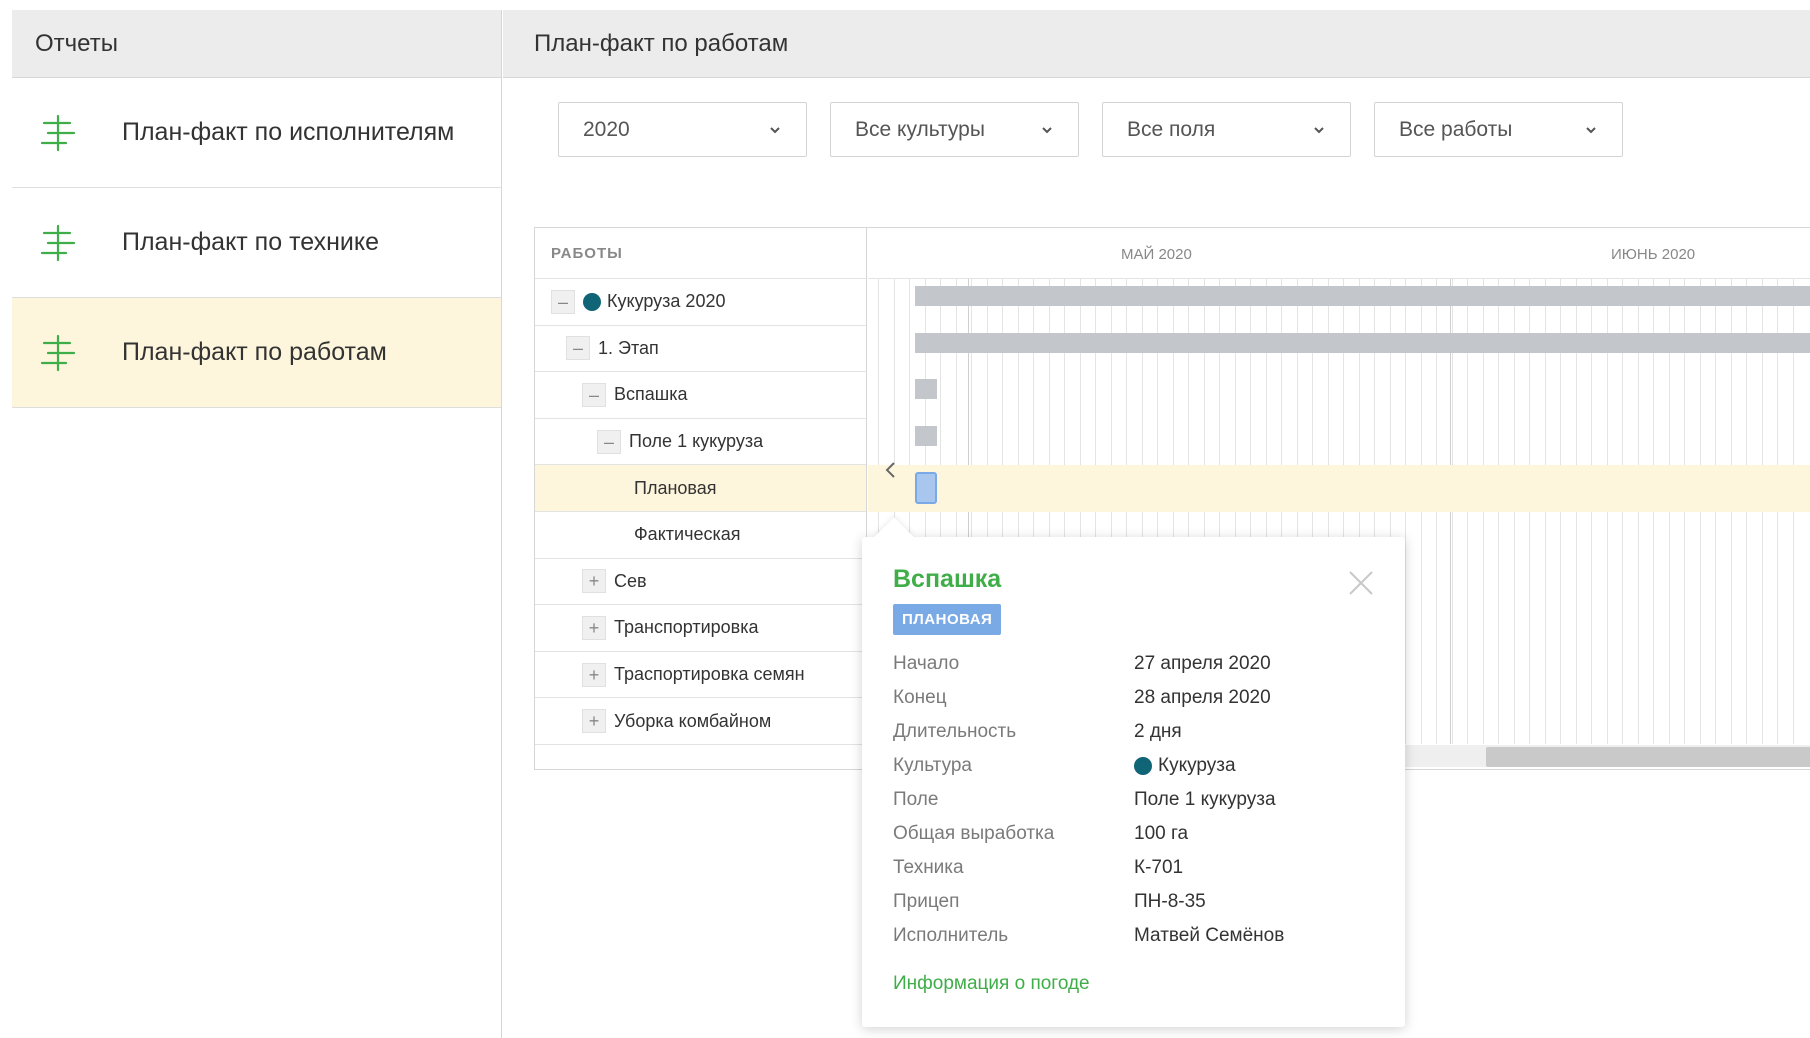  I want to click on prop-key-equipment: Техника, so click(928, 867).